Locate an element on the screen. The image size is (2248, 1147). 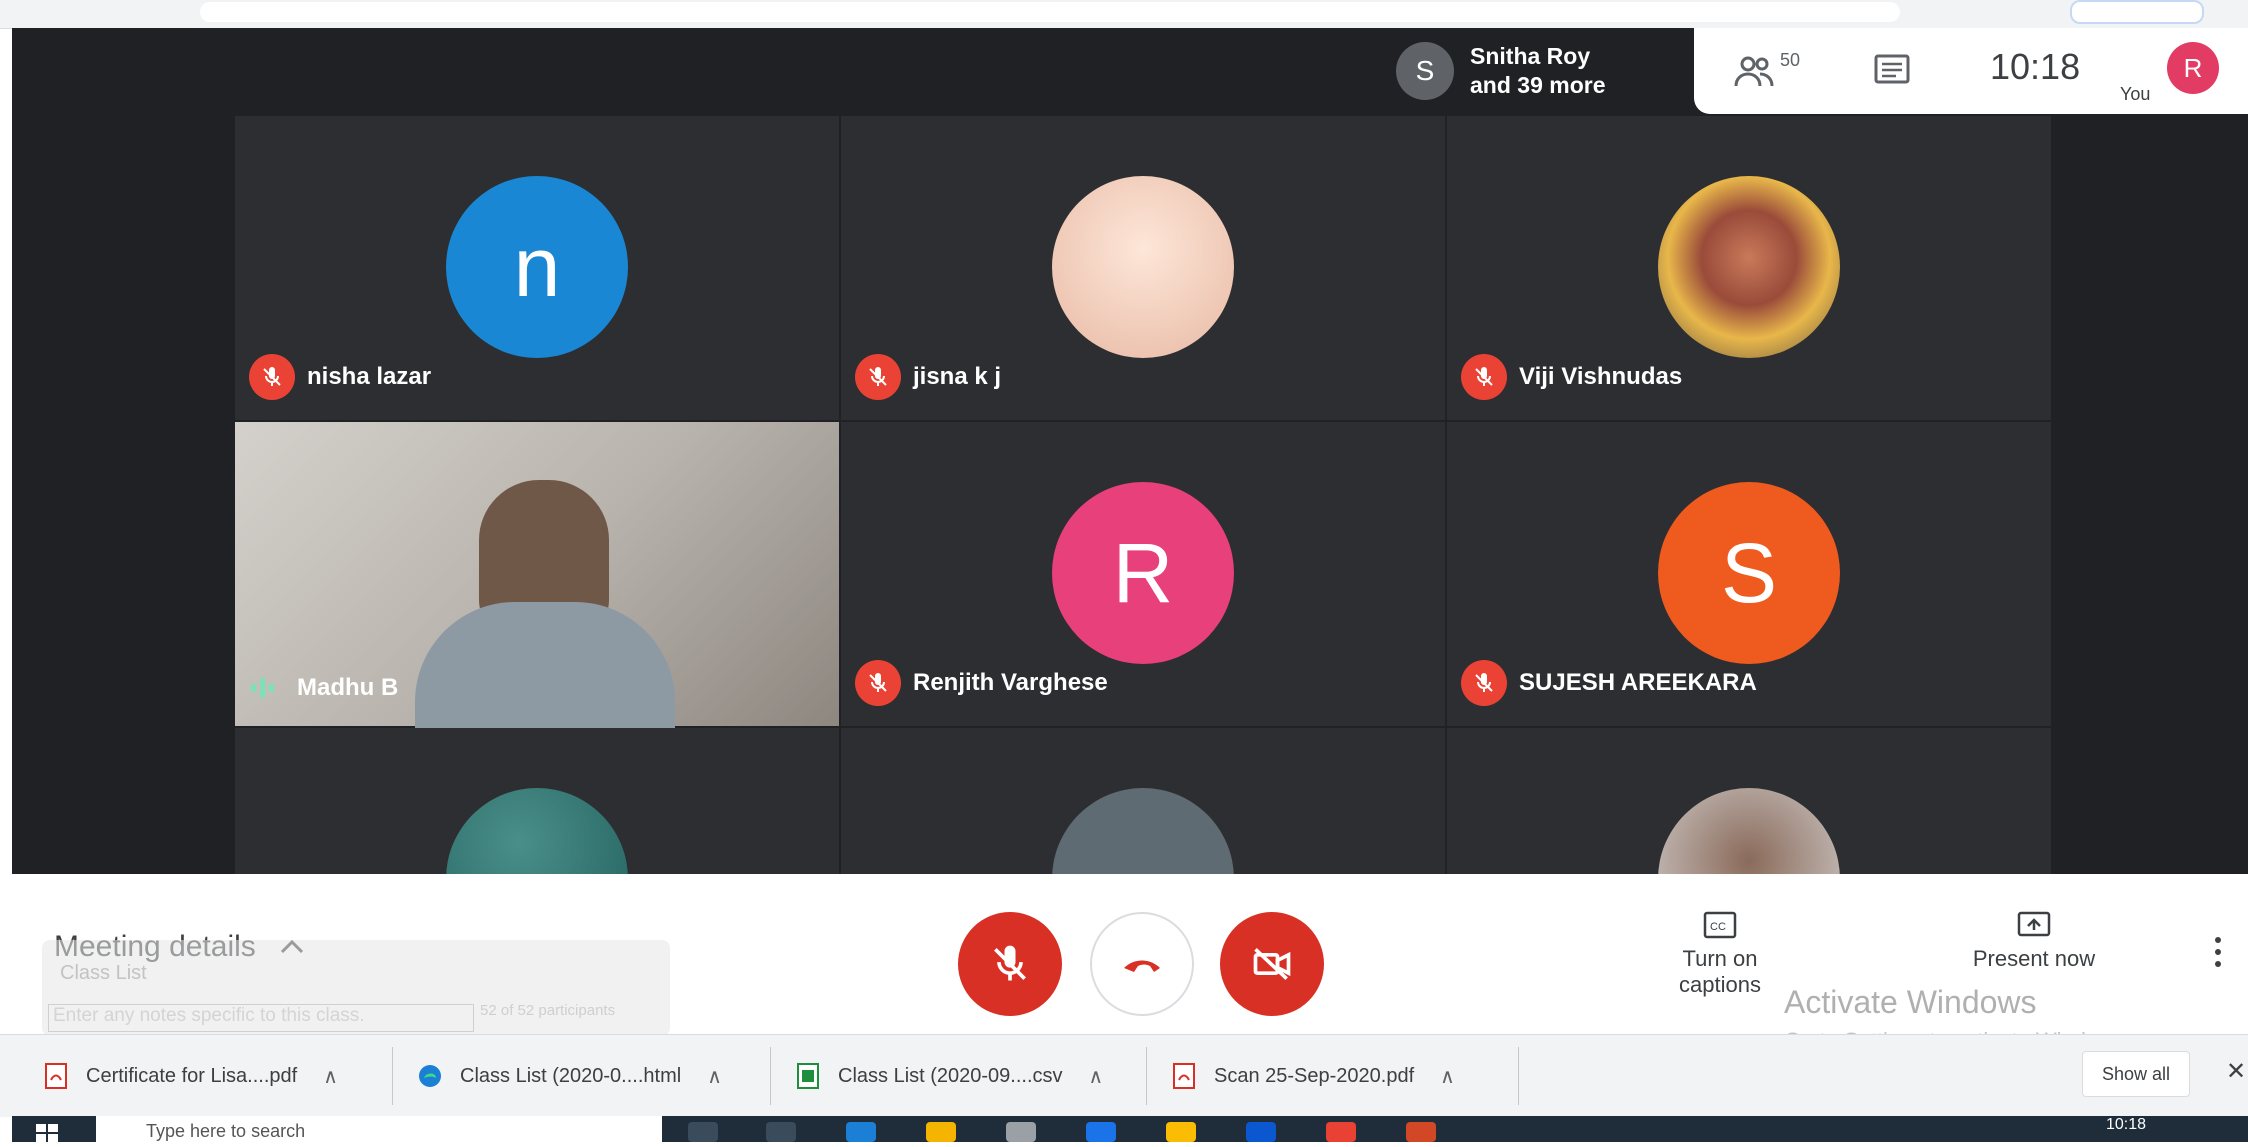
participant-tile-renjith-varghese: R Renjith Varghese is located at coordinates (1143, 574).